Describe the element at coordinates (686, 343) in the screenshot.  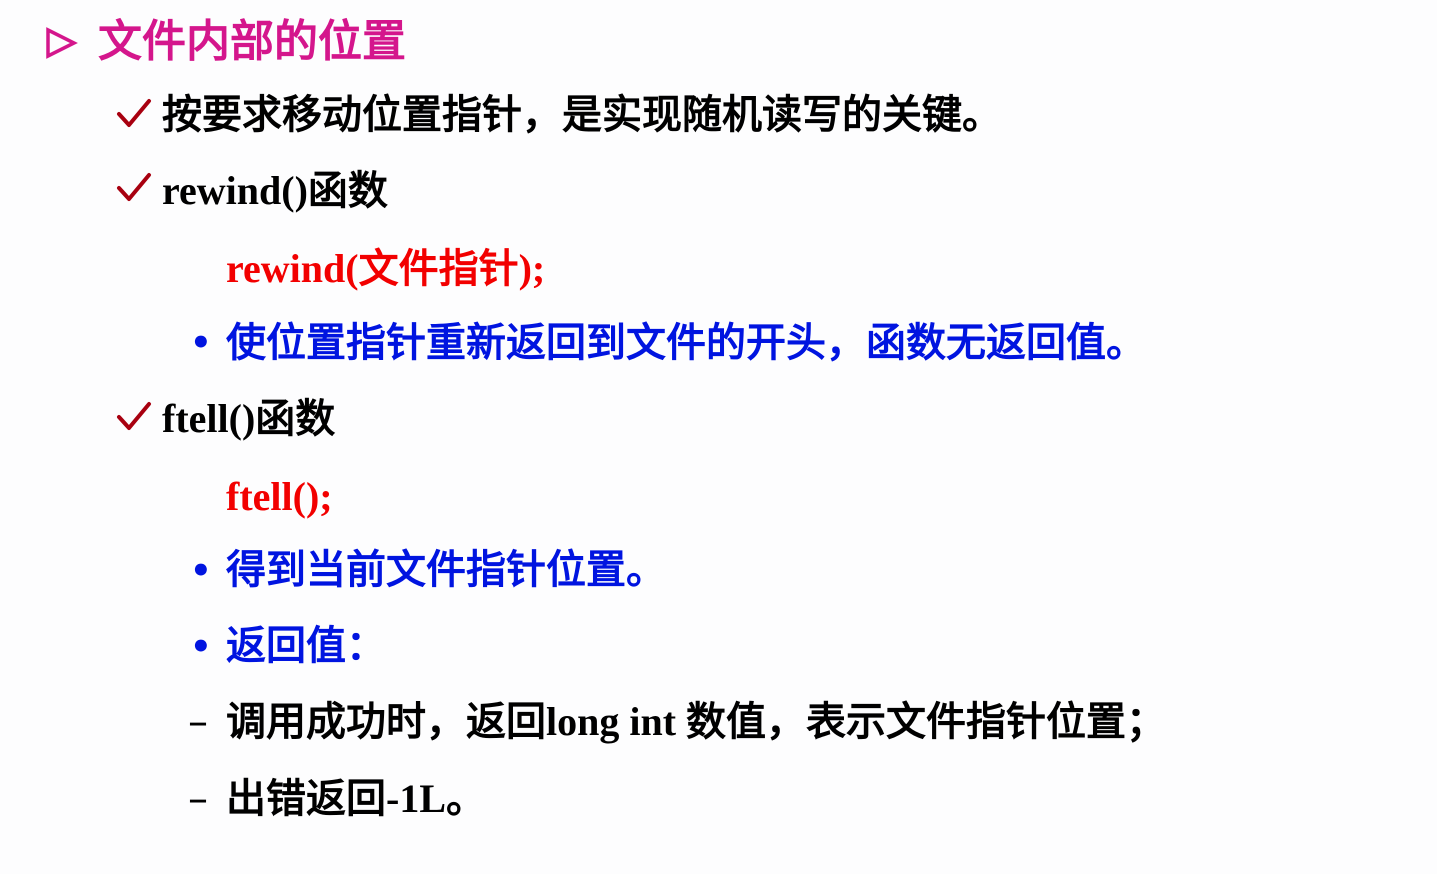
I see `rewind-description: 使位置指针重新返回到文件的开头，函数无返回值。` at that location.